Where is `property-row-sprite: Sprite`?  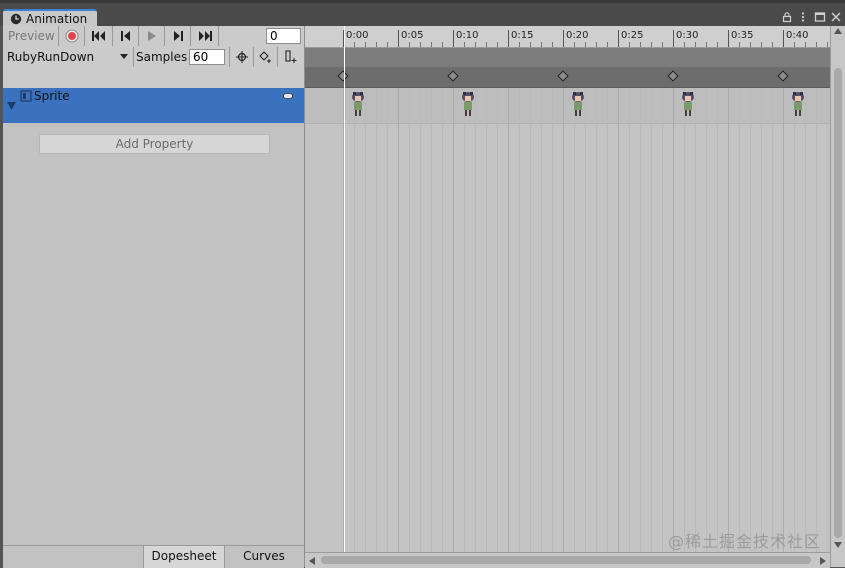
property-row-sprite: Sprite is located at coordinates (153, 105).